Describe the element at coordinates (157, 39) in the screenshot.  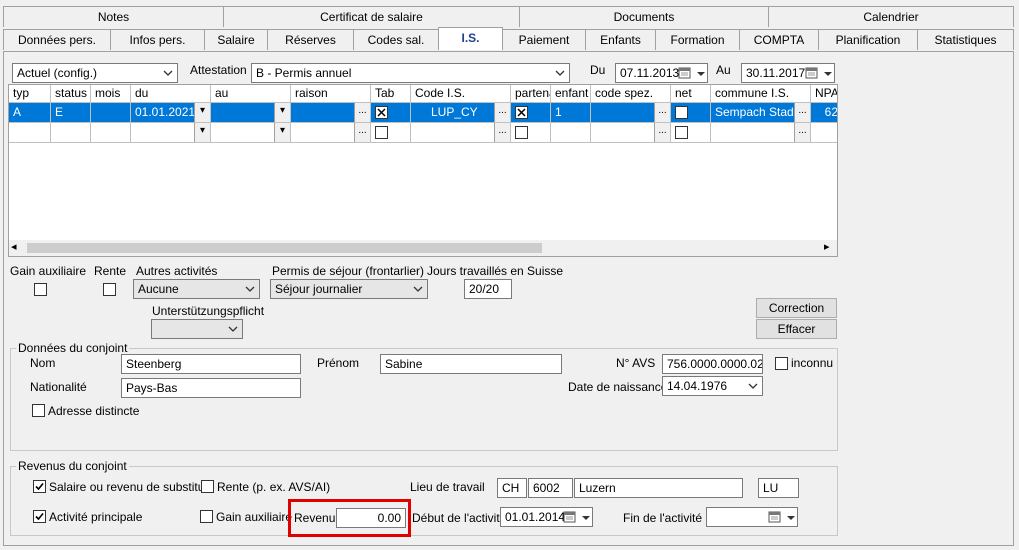
I see `tab-infos-pers: Infos pers.` at that location.